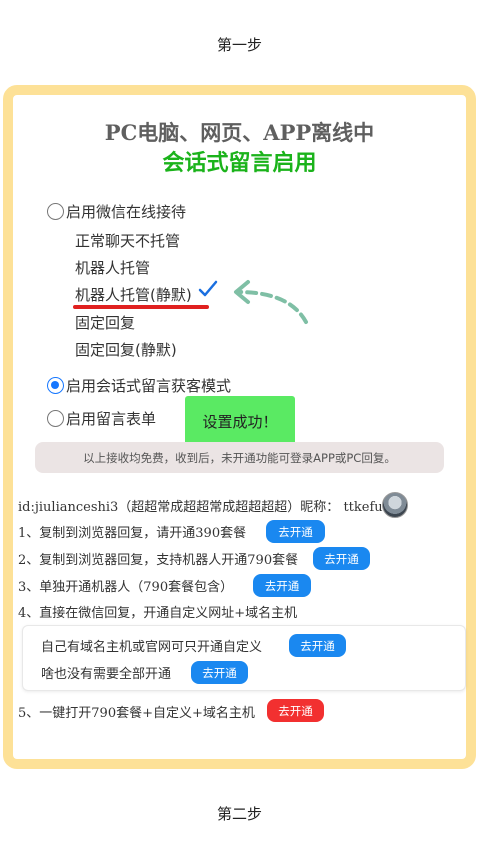 This screenshot has width=479, height=844. What do you see at coordinates (133, 294) in the screenshot?
I see `sub-option-robot-hosting-silent: 机器人托管(静默)` at bounding box center [133, 294].